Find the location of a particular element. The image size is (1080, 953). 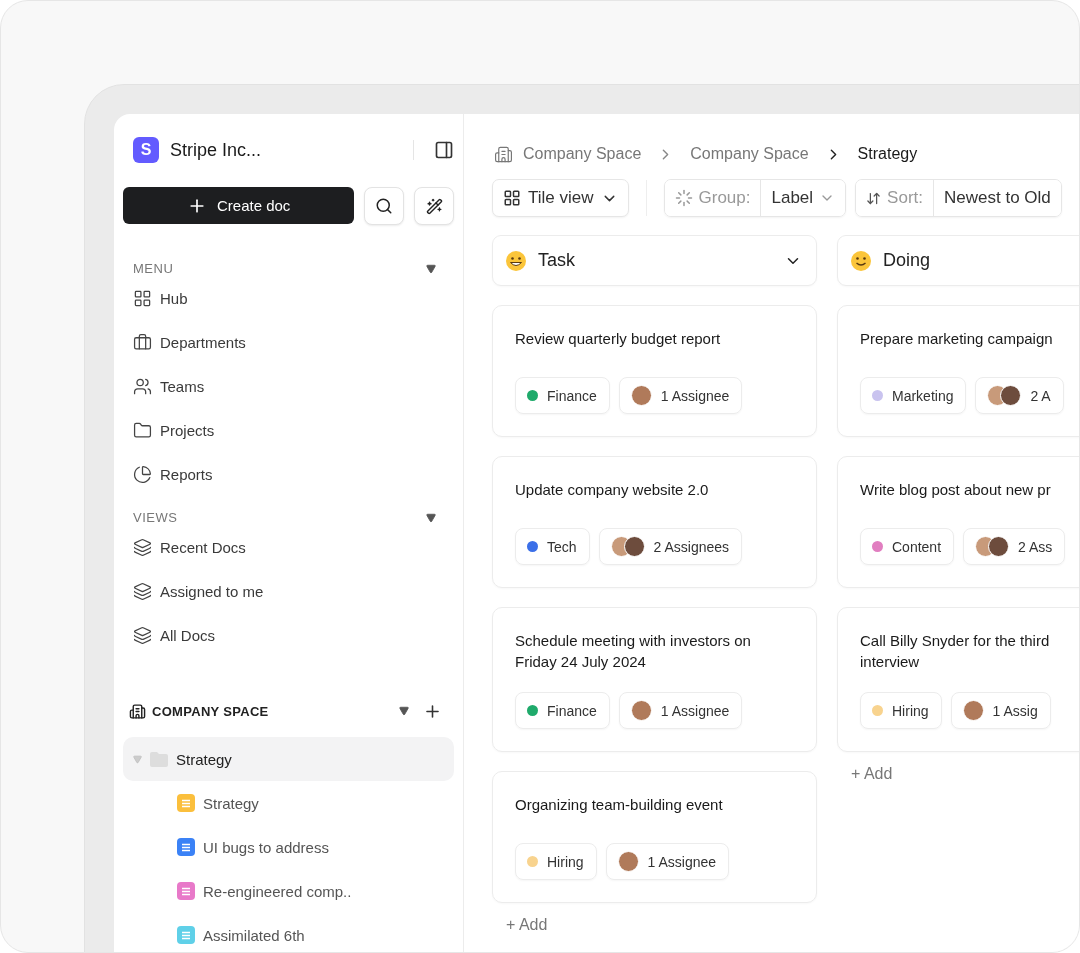

pie-chart-icon is located at coordinates (142, 474).